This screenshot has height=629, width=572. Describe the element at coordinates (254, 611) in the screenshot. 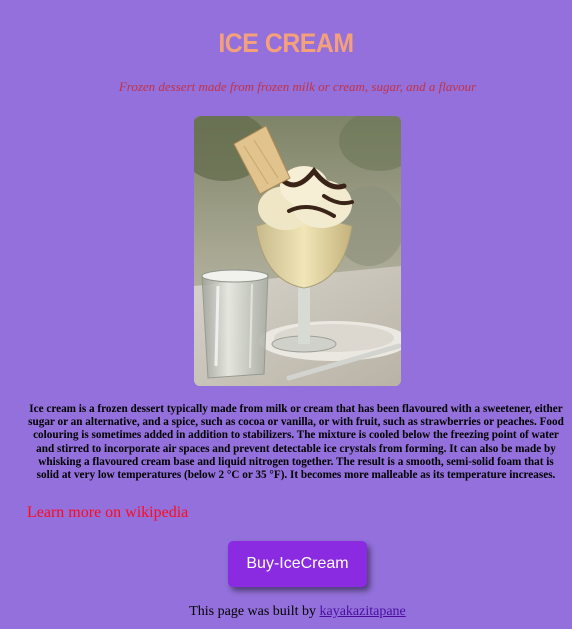

I see `footer-text: This page was built by` at that location.